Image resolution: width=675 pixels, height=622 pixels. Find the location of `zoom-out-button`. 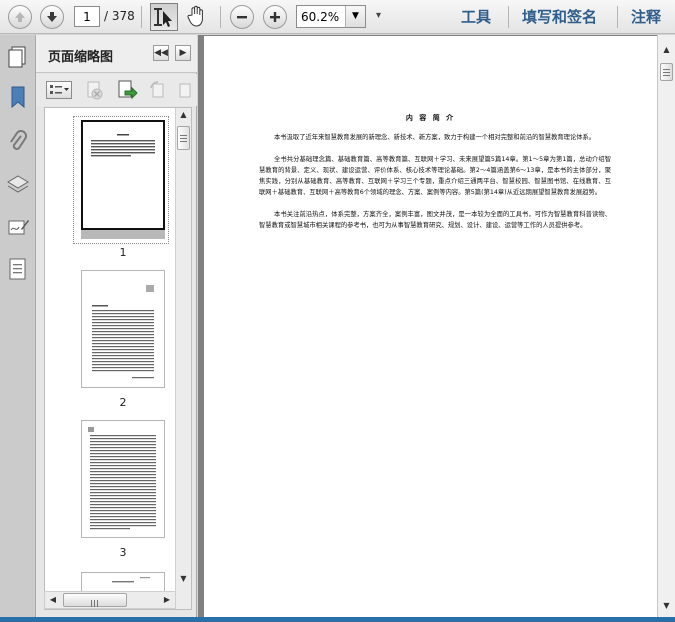

zoom-out-button is located at coordinates (242, 17).